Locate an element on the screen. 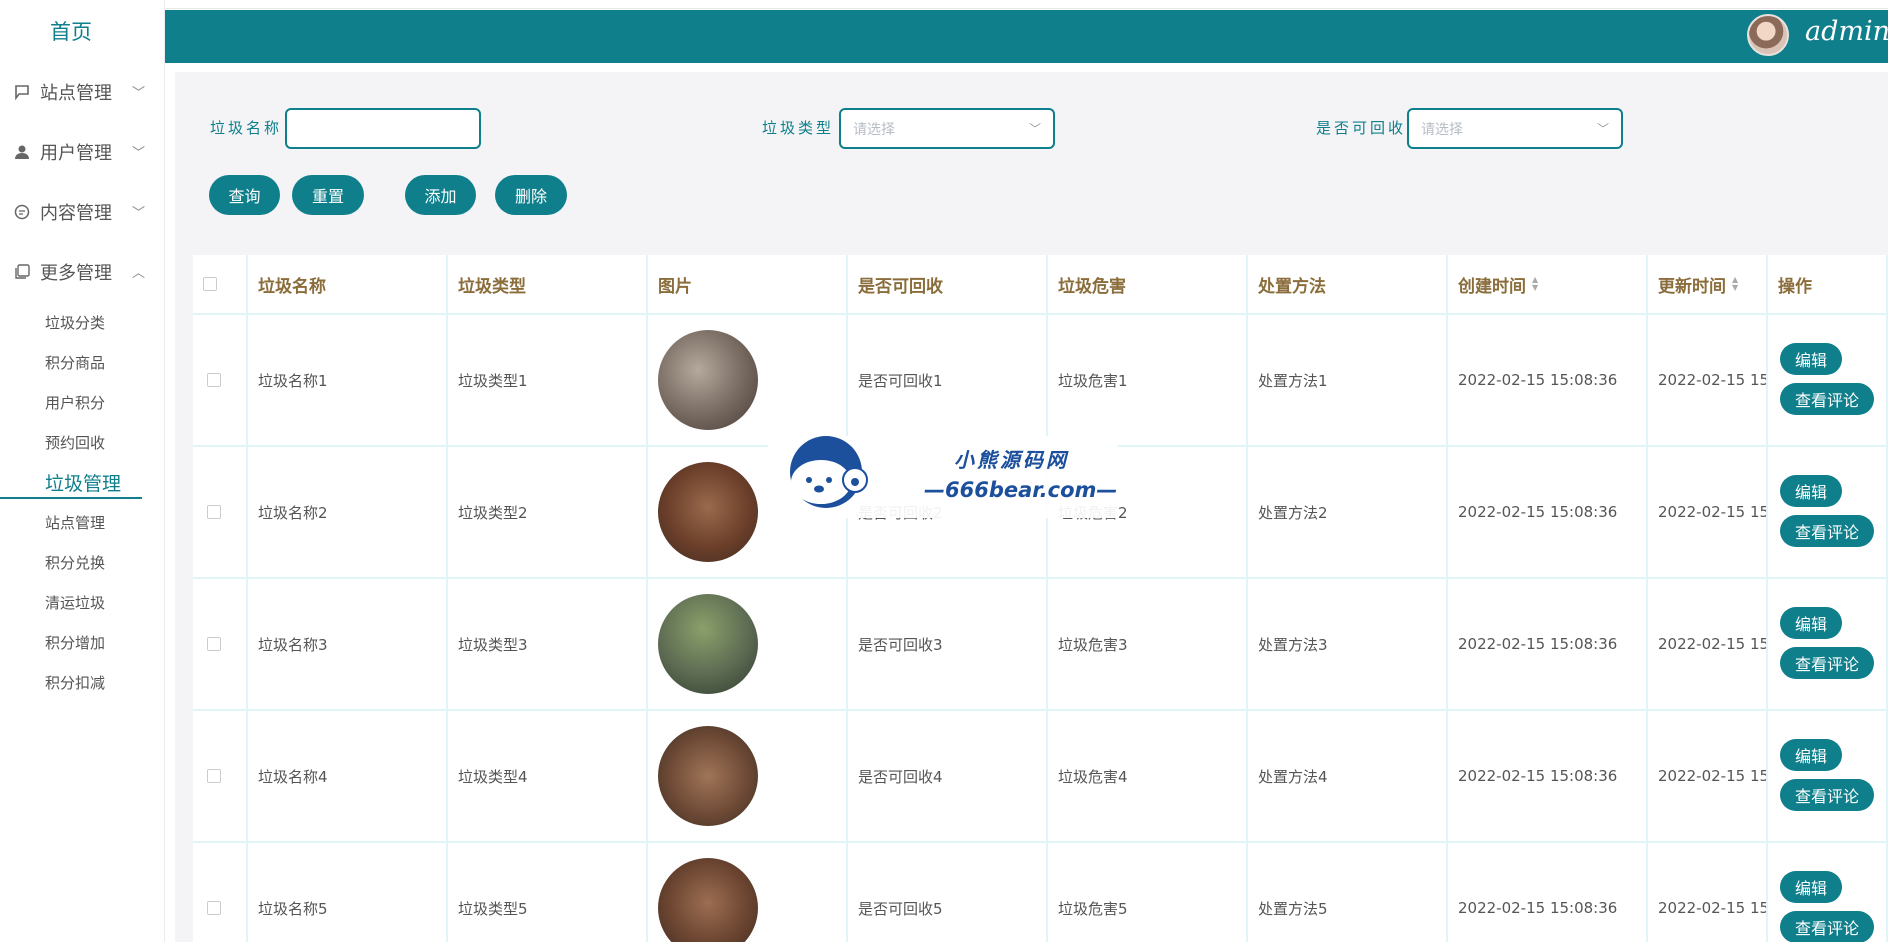  submenu-booking-recycle: 预约回收 is located at coordinates (75, 442).